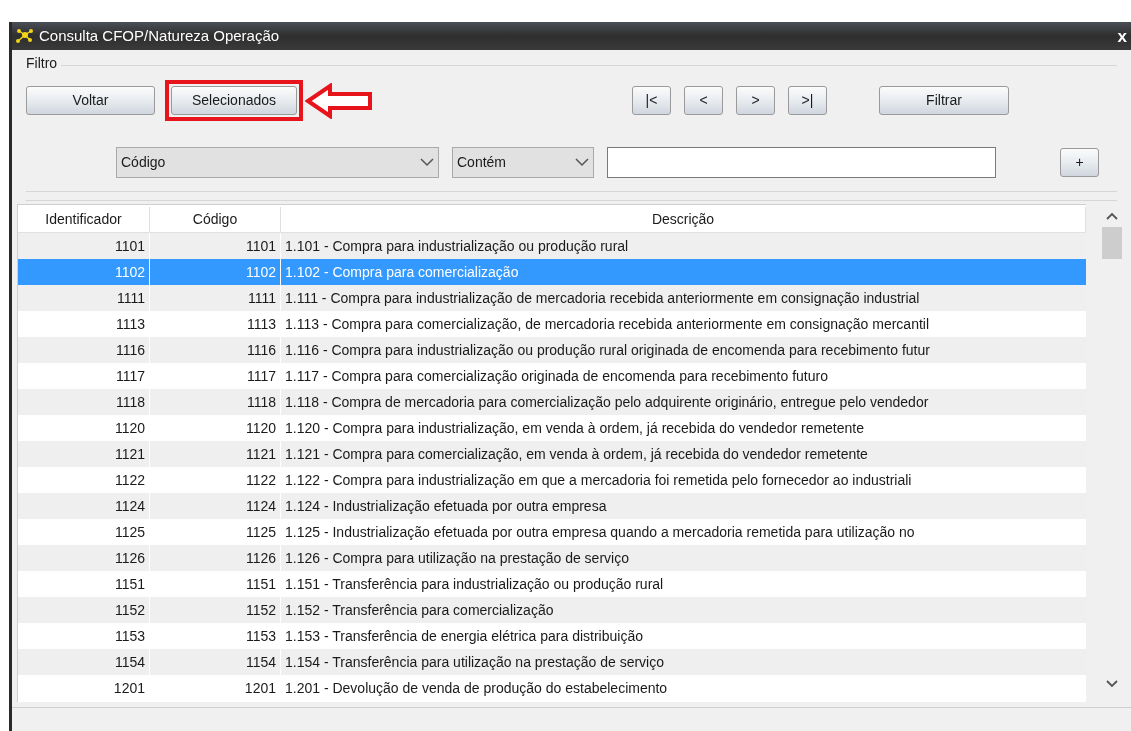 The image size is (1131, 731). What do you see at coordinates (130, 350) in the screenshot?
I see `table-cell-text: 1116` at bounding box center [130, 350].